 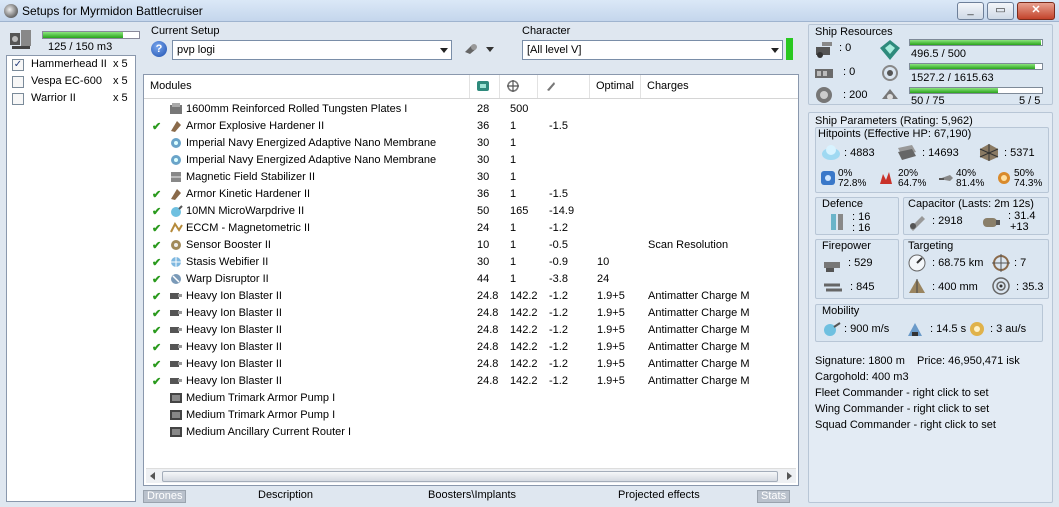 What do you see at coordinates (71, 64) in the screenshot?
I see `drone-item: ✓ Hammerhead II x 5` at bounding box center [71, 64].